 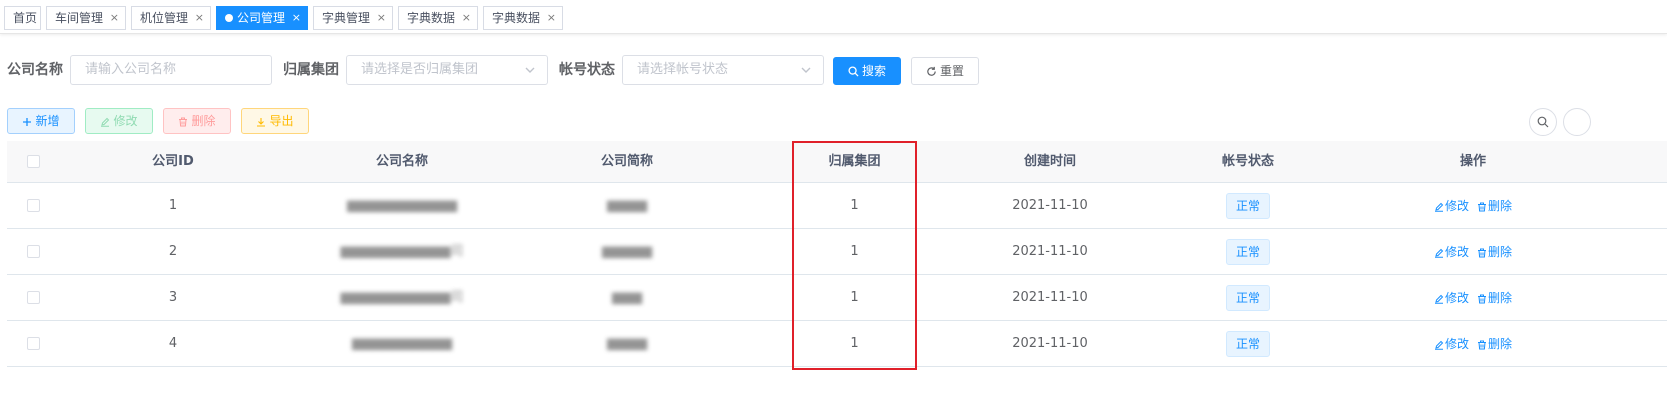 I want to click on reset-button: 重置, so click(x=945, y=71).